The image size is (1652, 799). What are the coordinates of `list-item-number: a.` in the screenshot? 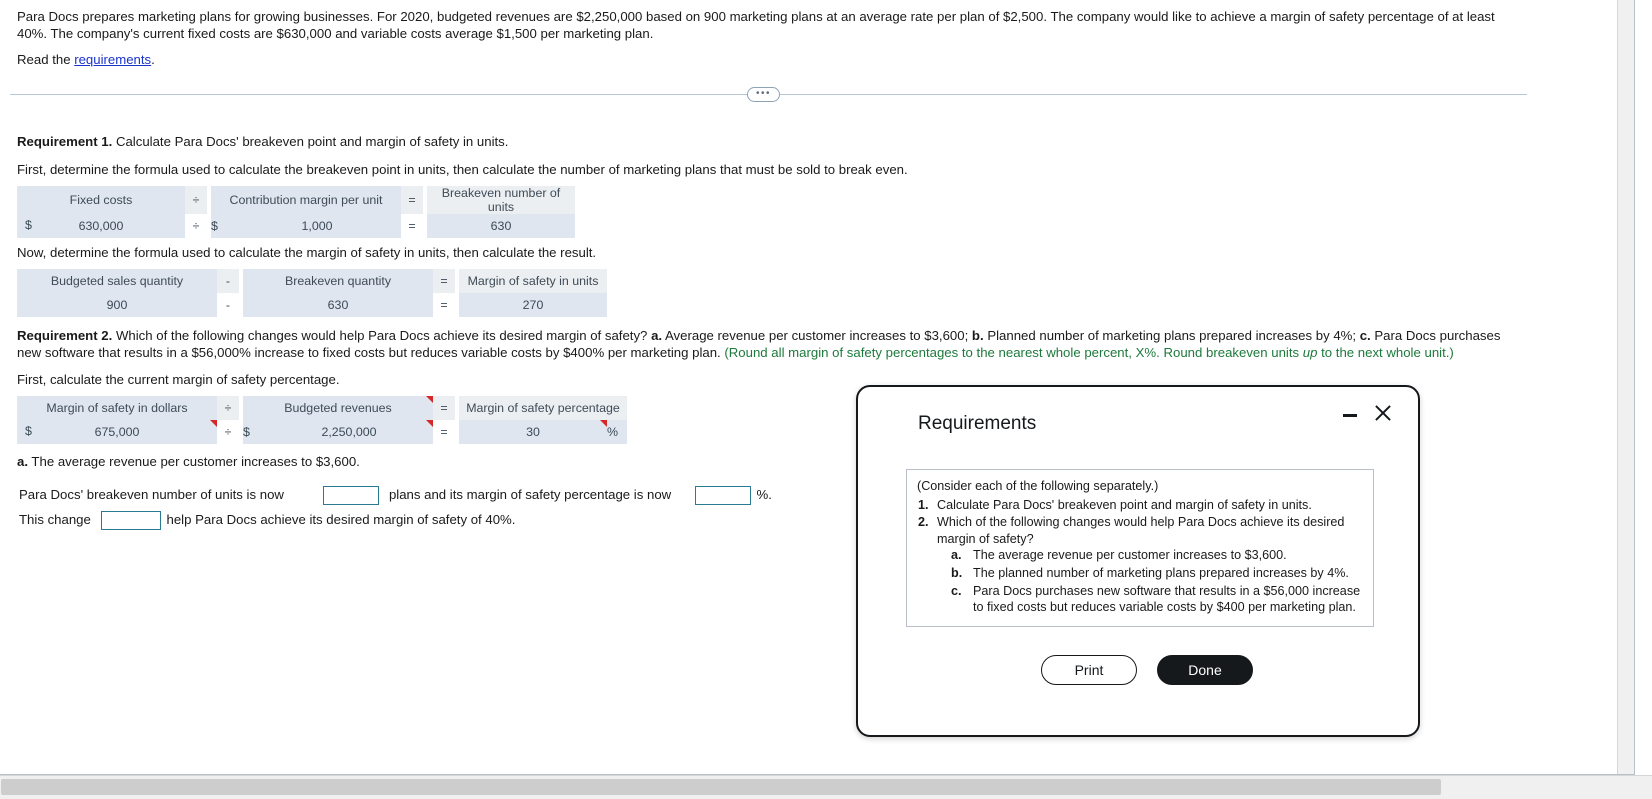 It's located at (956, 555).